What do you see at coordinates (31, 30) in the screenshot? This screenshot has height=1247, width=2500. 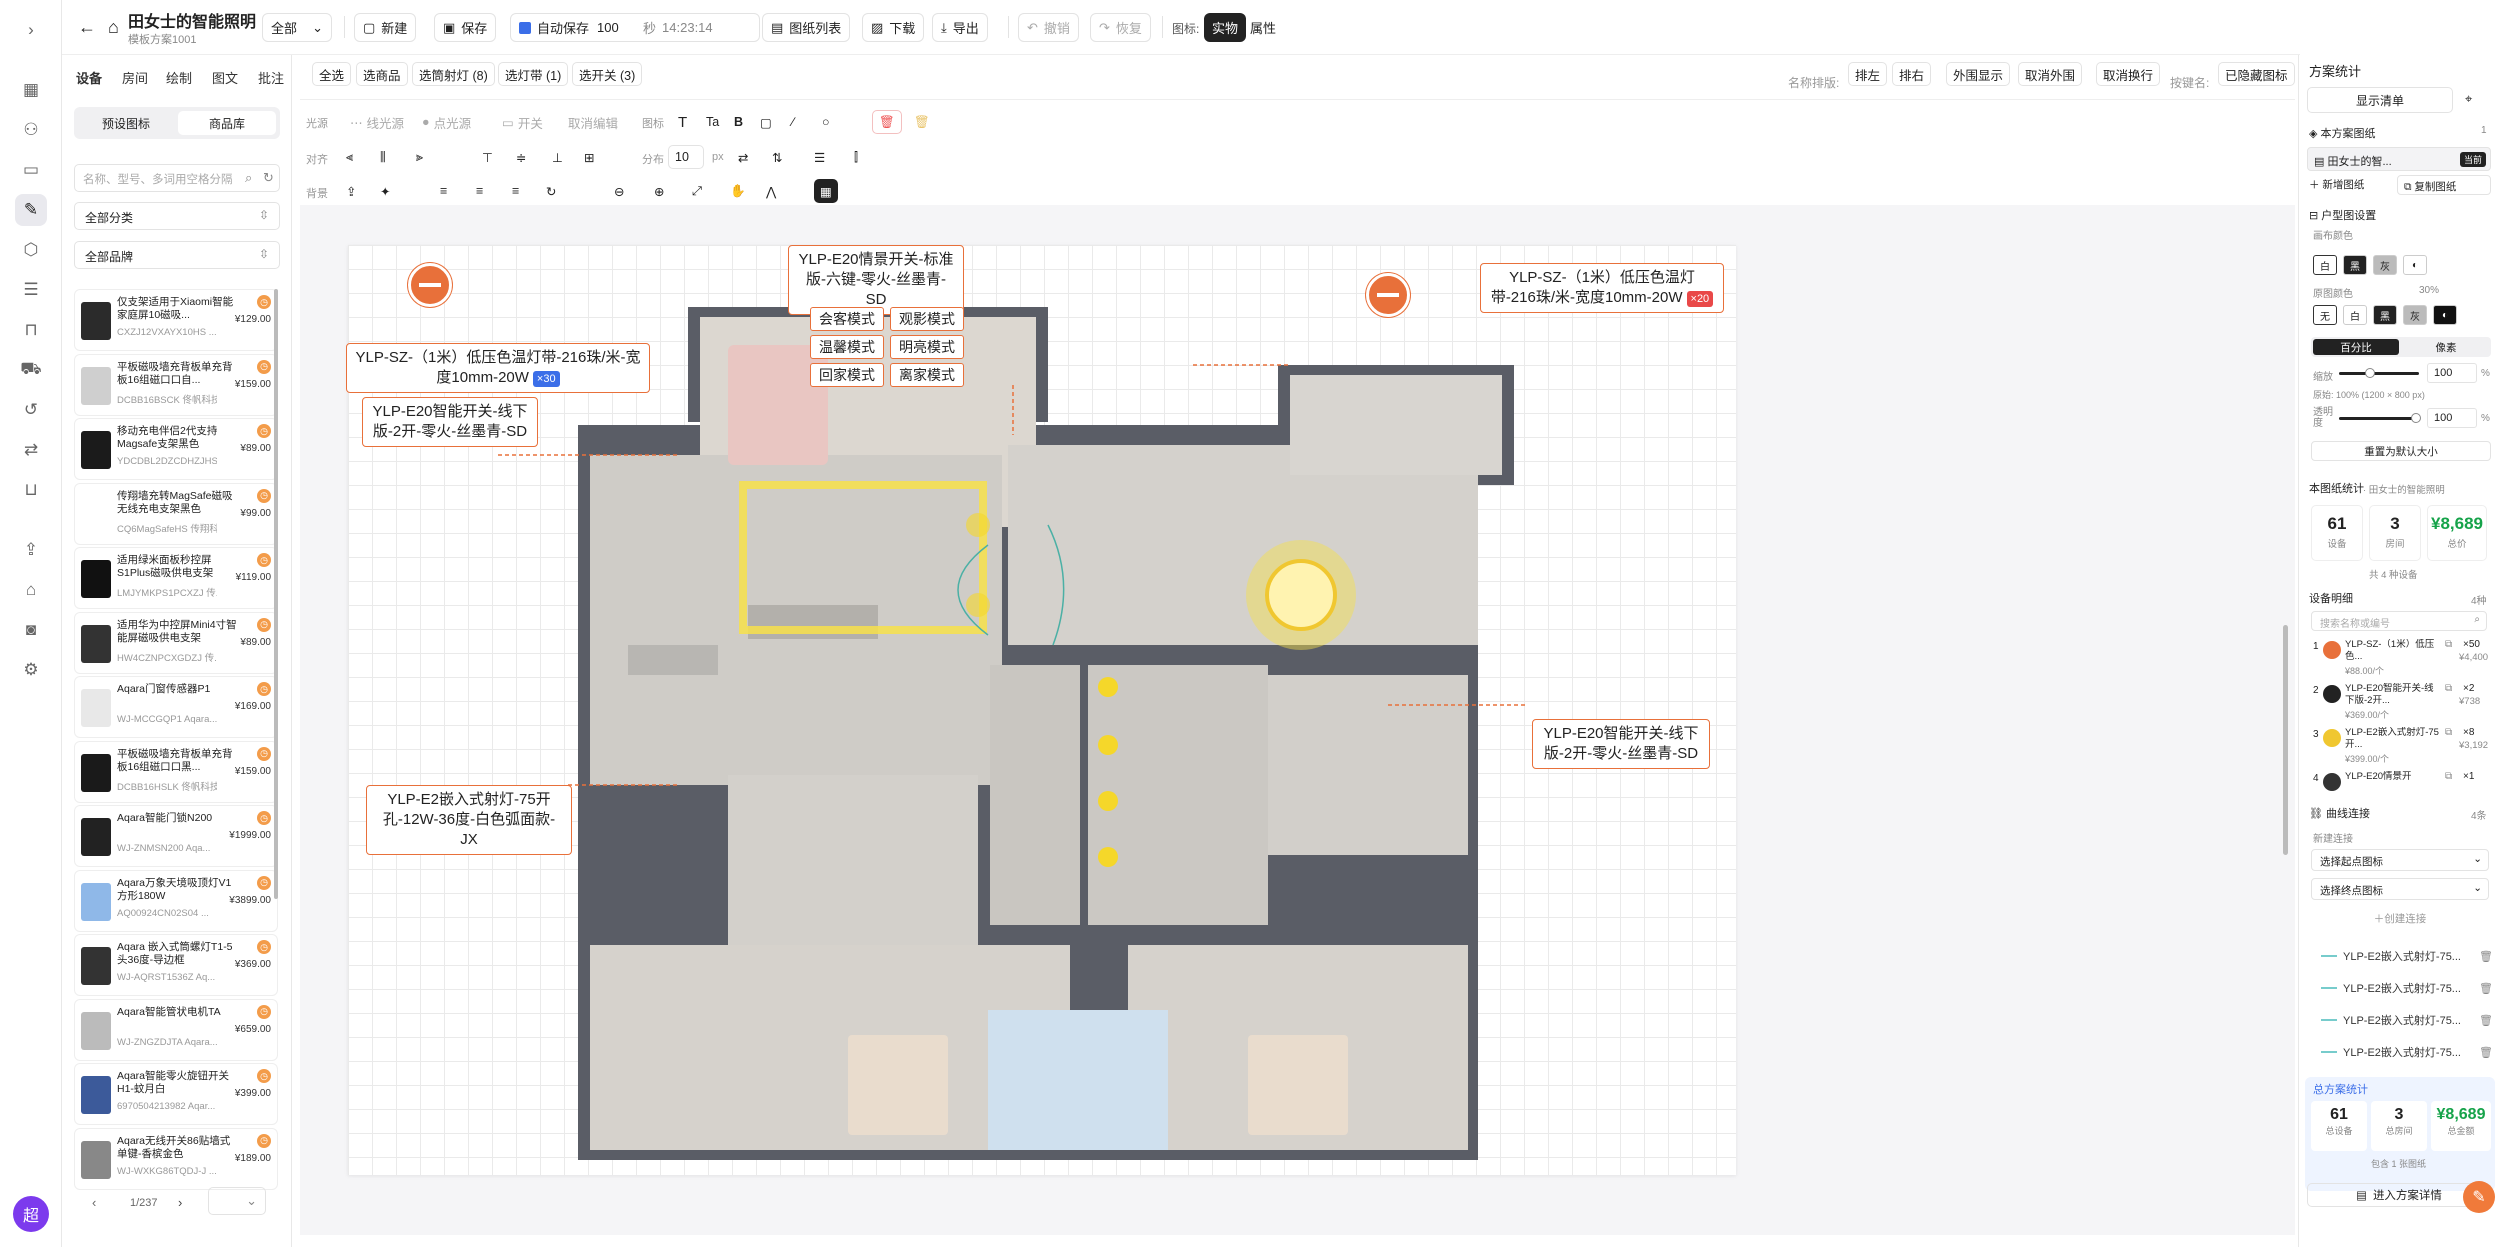 I see `expand-icon: ›` at bounding box center [31, 30].